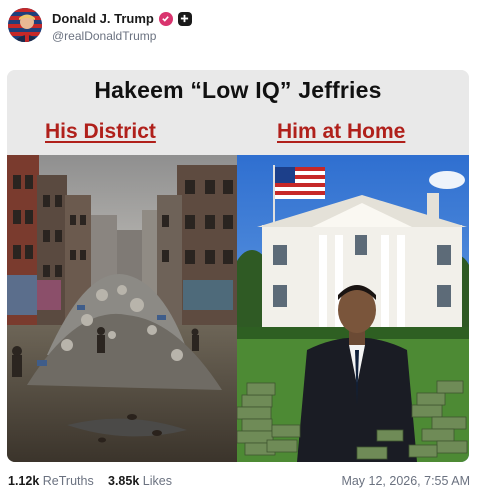 This screenshot has width=477, height=500. Describe the element at coordinates (24, 481) in the screenshot. I see `retruths-count: 1.12k` at that location.